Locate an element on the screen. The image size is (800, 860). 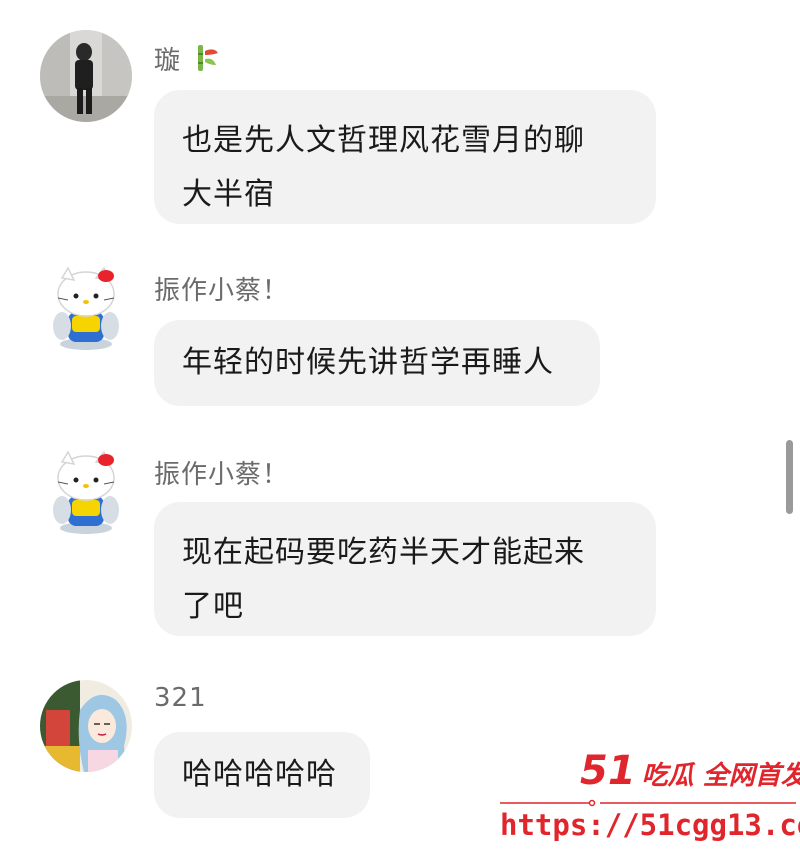
bamboo-emoji-icon is located at coordinates (208, 58).